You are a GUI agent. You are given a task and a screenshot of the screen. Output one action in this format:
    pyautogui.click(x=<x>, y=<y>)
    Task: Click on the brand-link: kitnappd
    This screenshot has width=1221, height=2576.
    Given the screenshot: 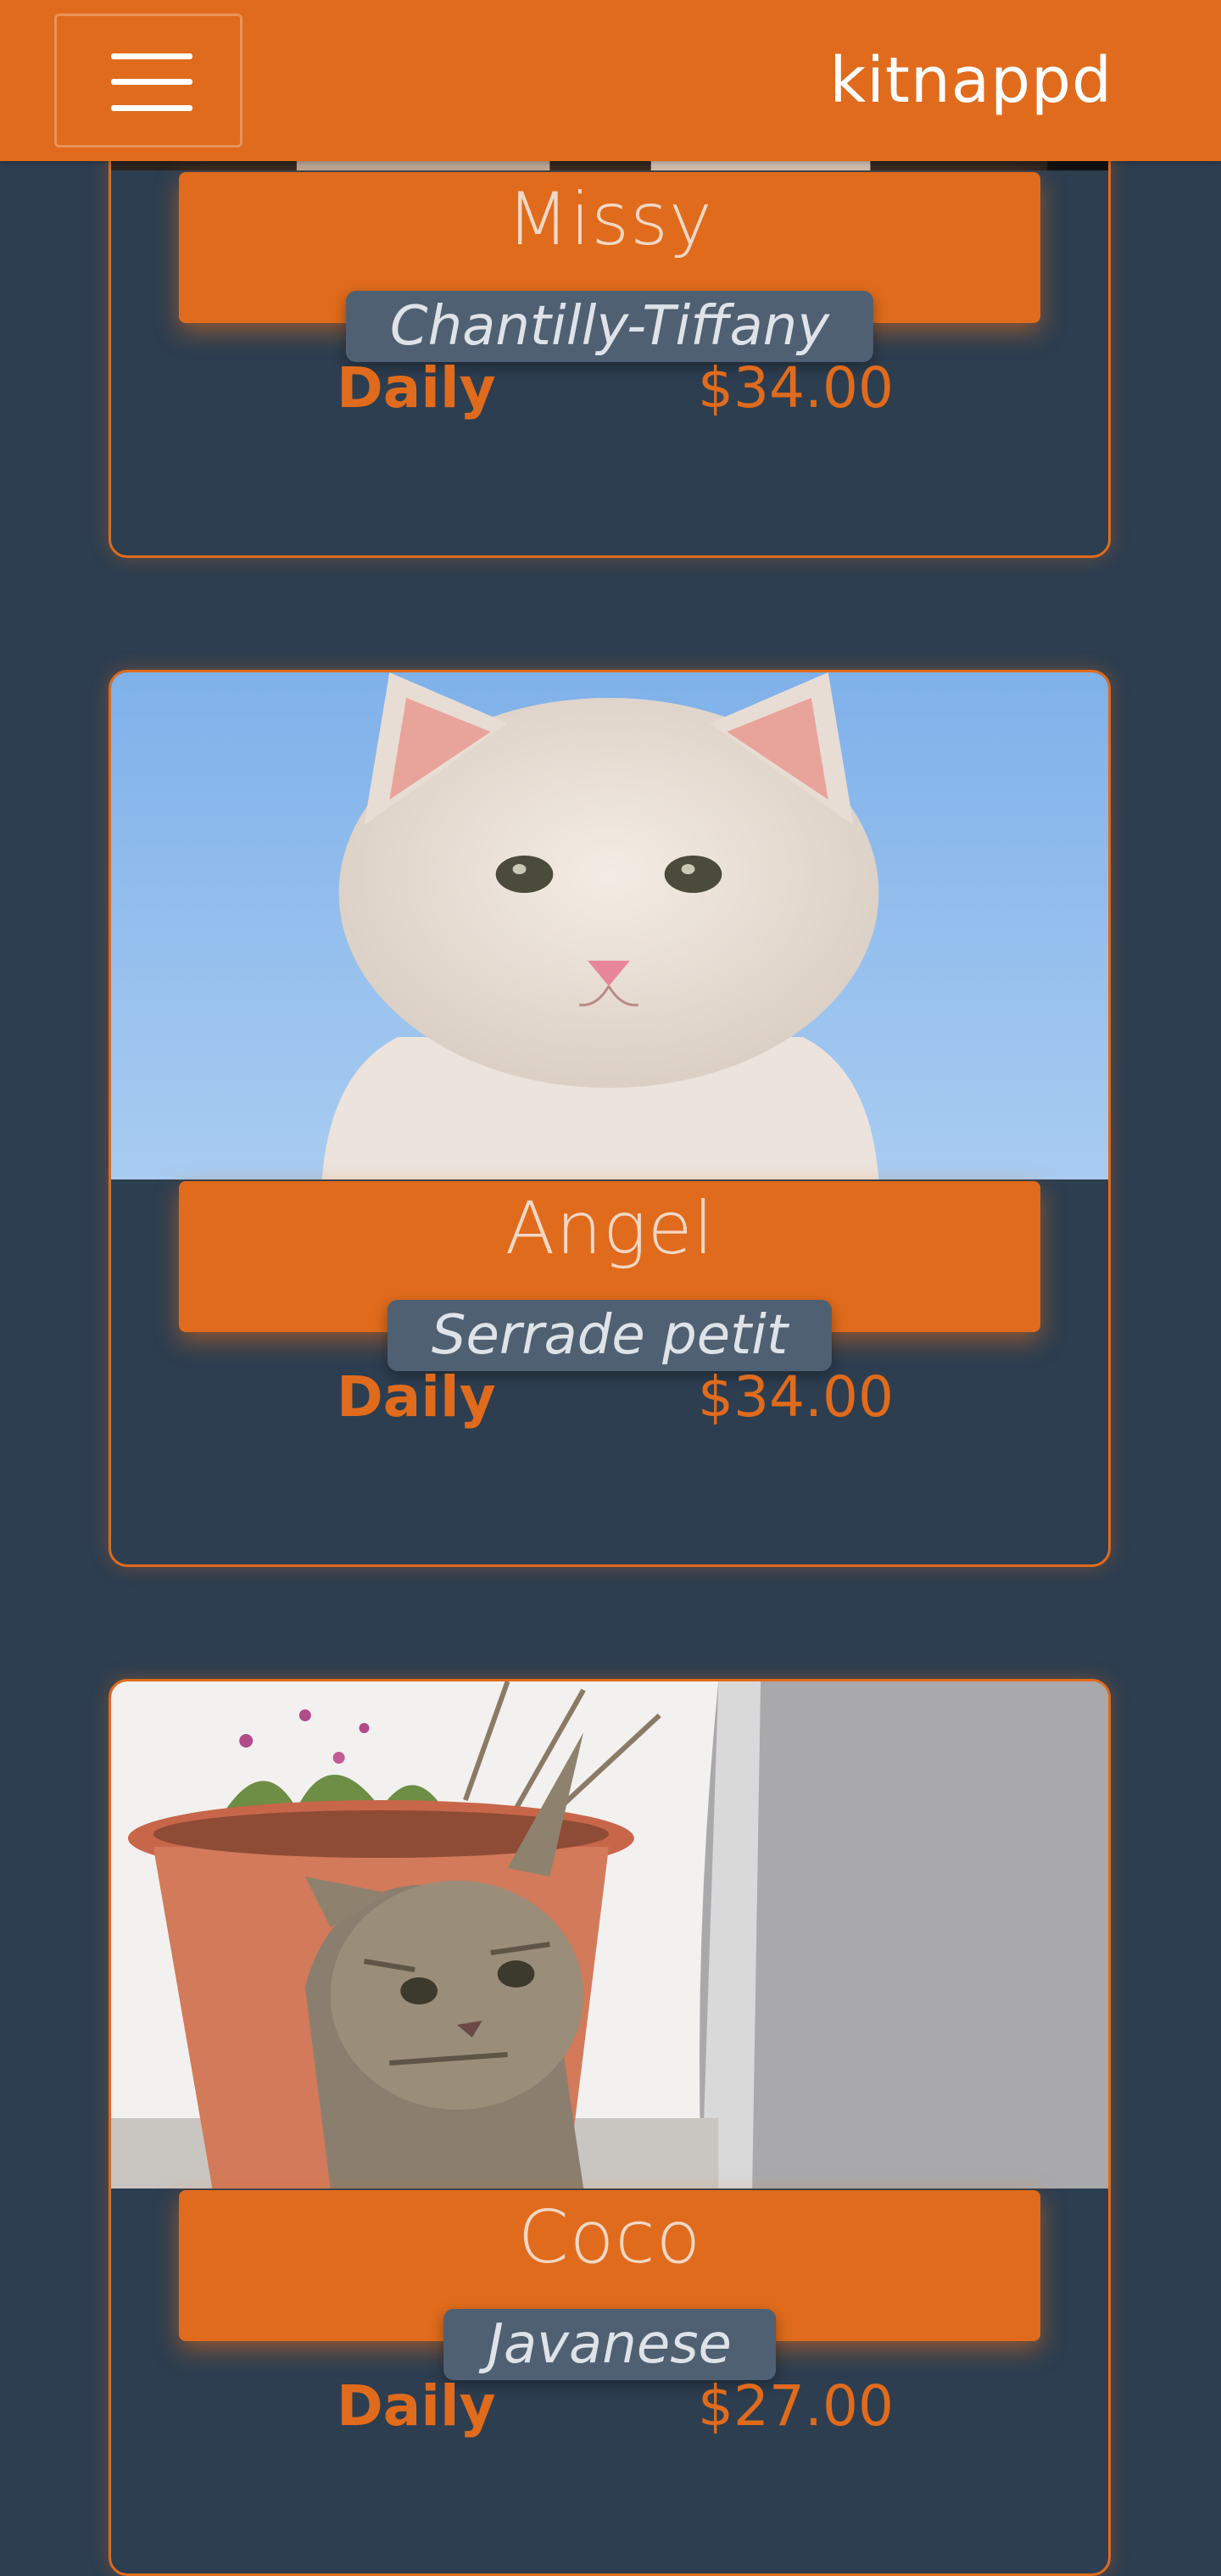 What is the action you would take?
    pyautogui.click(x=970, y=80)
    